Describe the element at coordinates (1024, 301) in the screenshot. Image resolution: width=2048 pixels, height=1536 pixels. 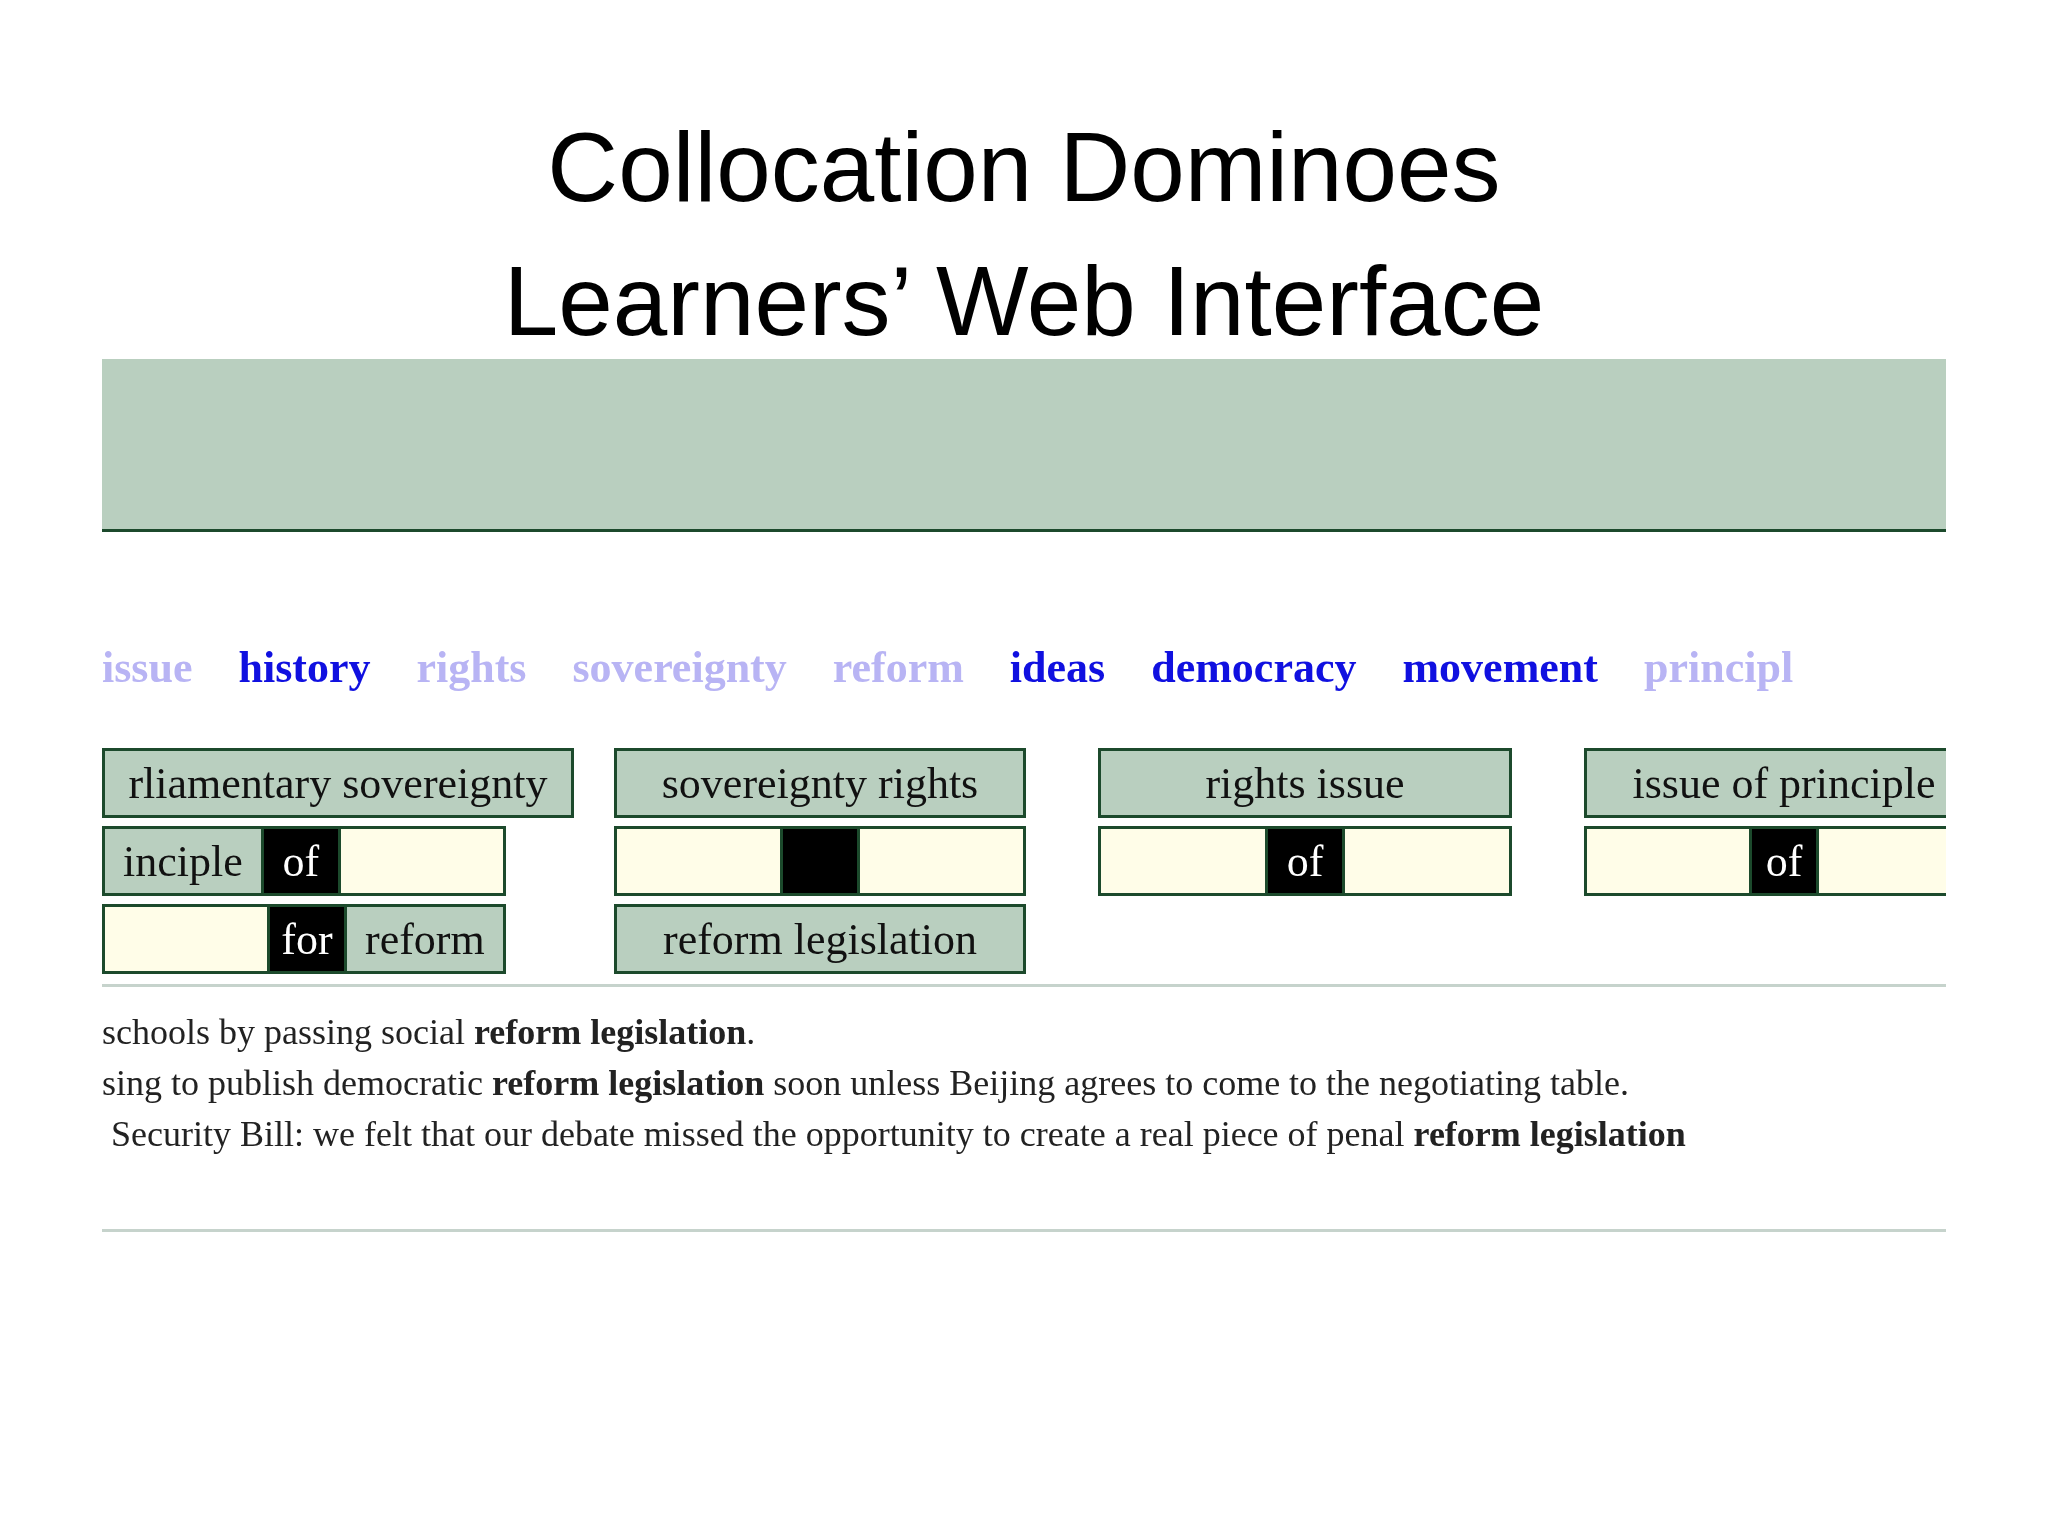
I see `slide-title: Learners’ Web Interface` at that location.